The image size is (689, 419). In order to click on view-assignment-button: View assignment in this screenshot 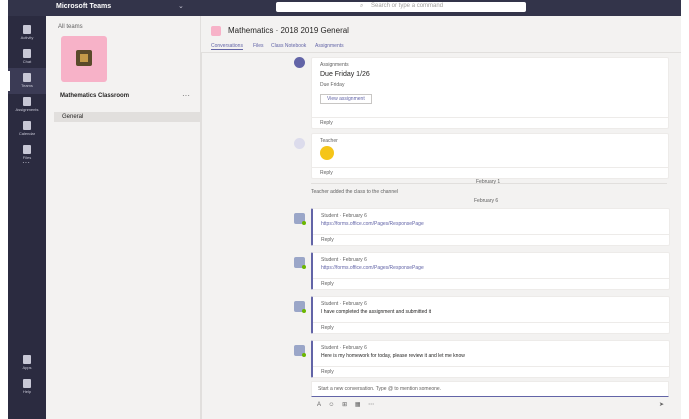, I will do `click(346, 99)`.